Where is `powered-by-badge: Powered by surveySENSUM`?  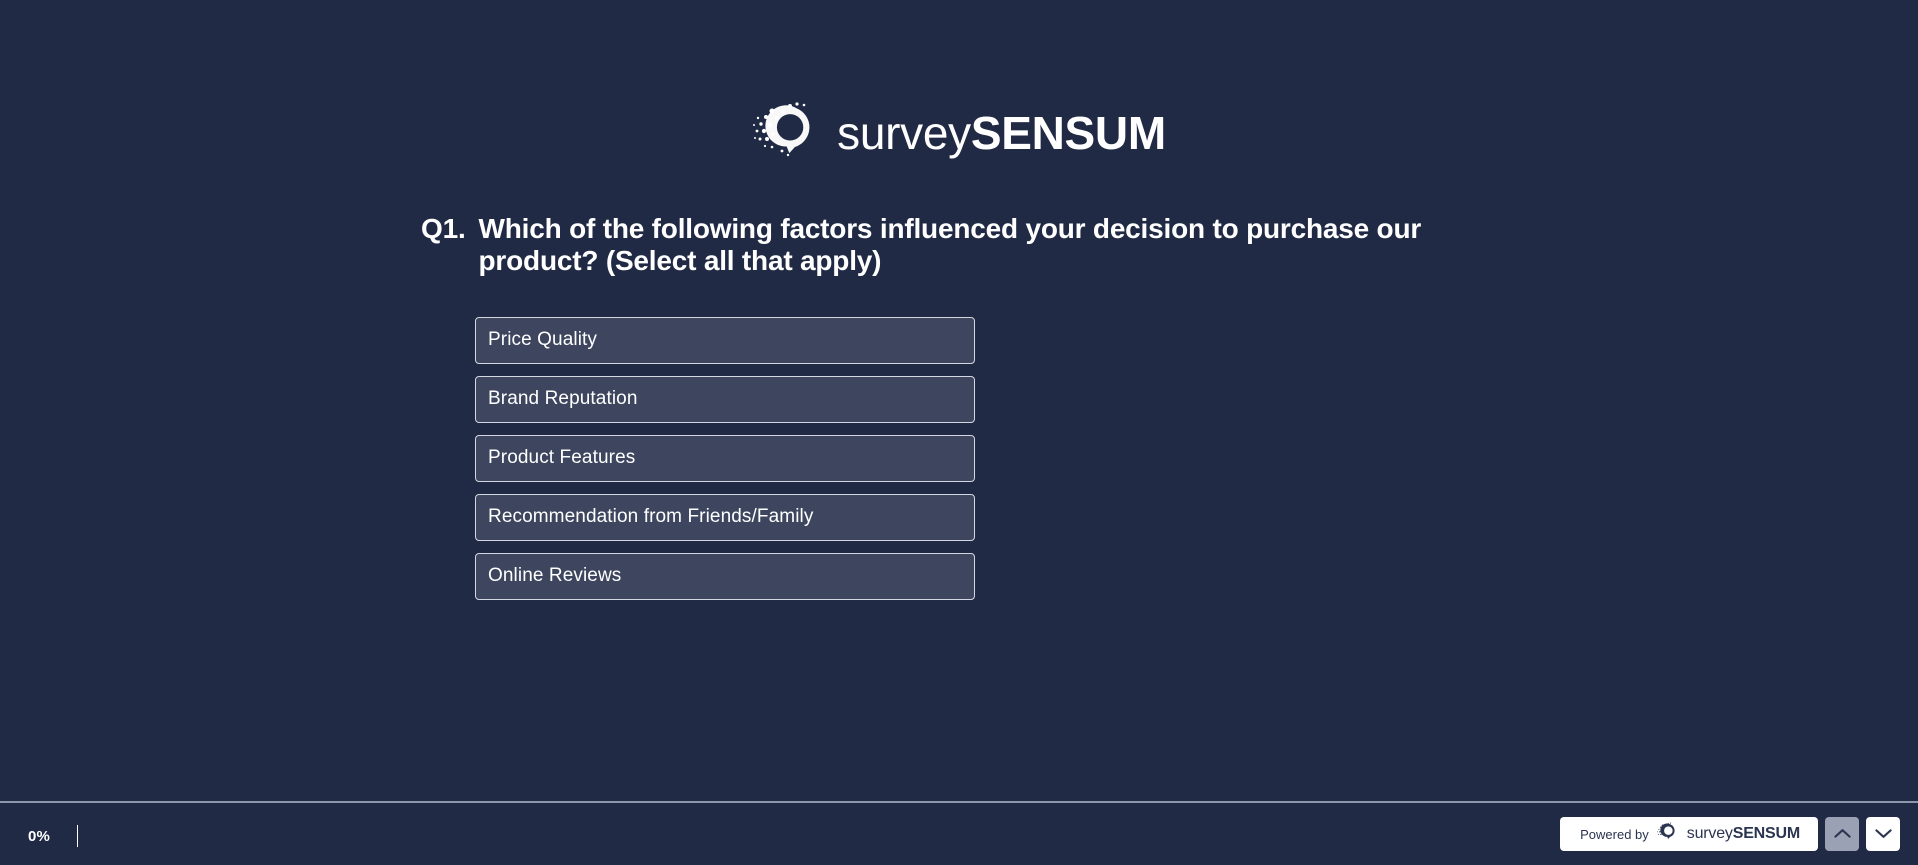 powered-by-badge: Powered by surveySENSUM is located at coordinates (1689, 834).